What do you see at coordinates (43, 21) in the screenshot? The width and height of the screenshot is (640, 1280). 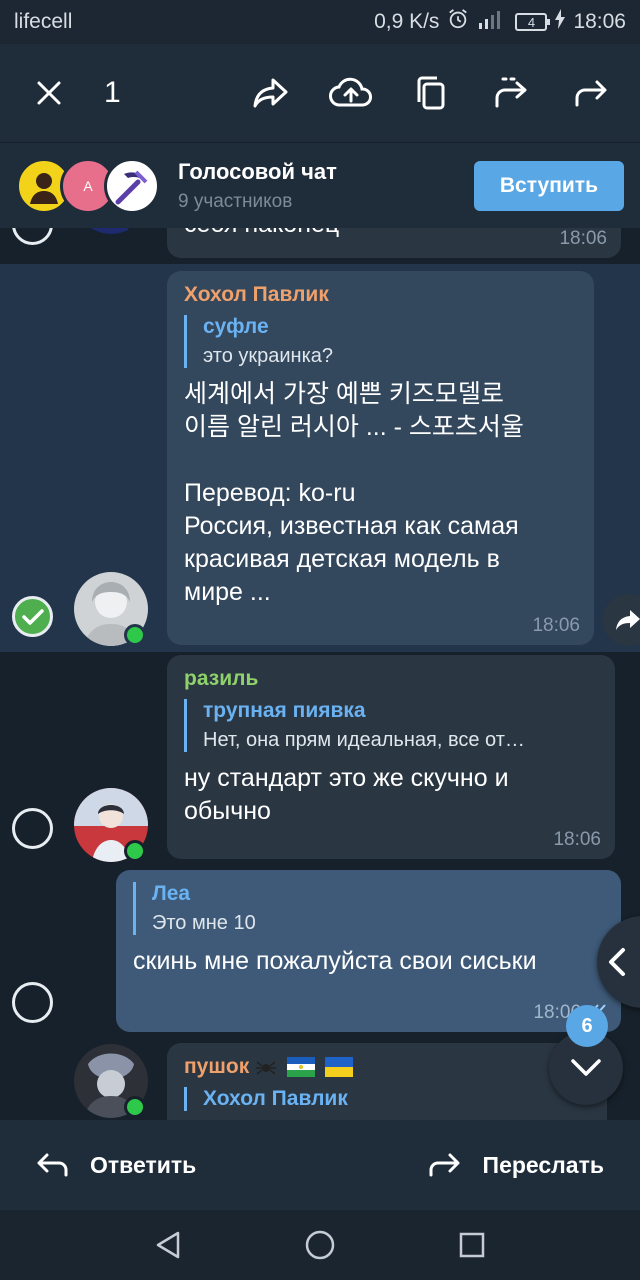 I see `carrier-name: lifecell` at bounding box center [43, 21].